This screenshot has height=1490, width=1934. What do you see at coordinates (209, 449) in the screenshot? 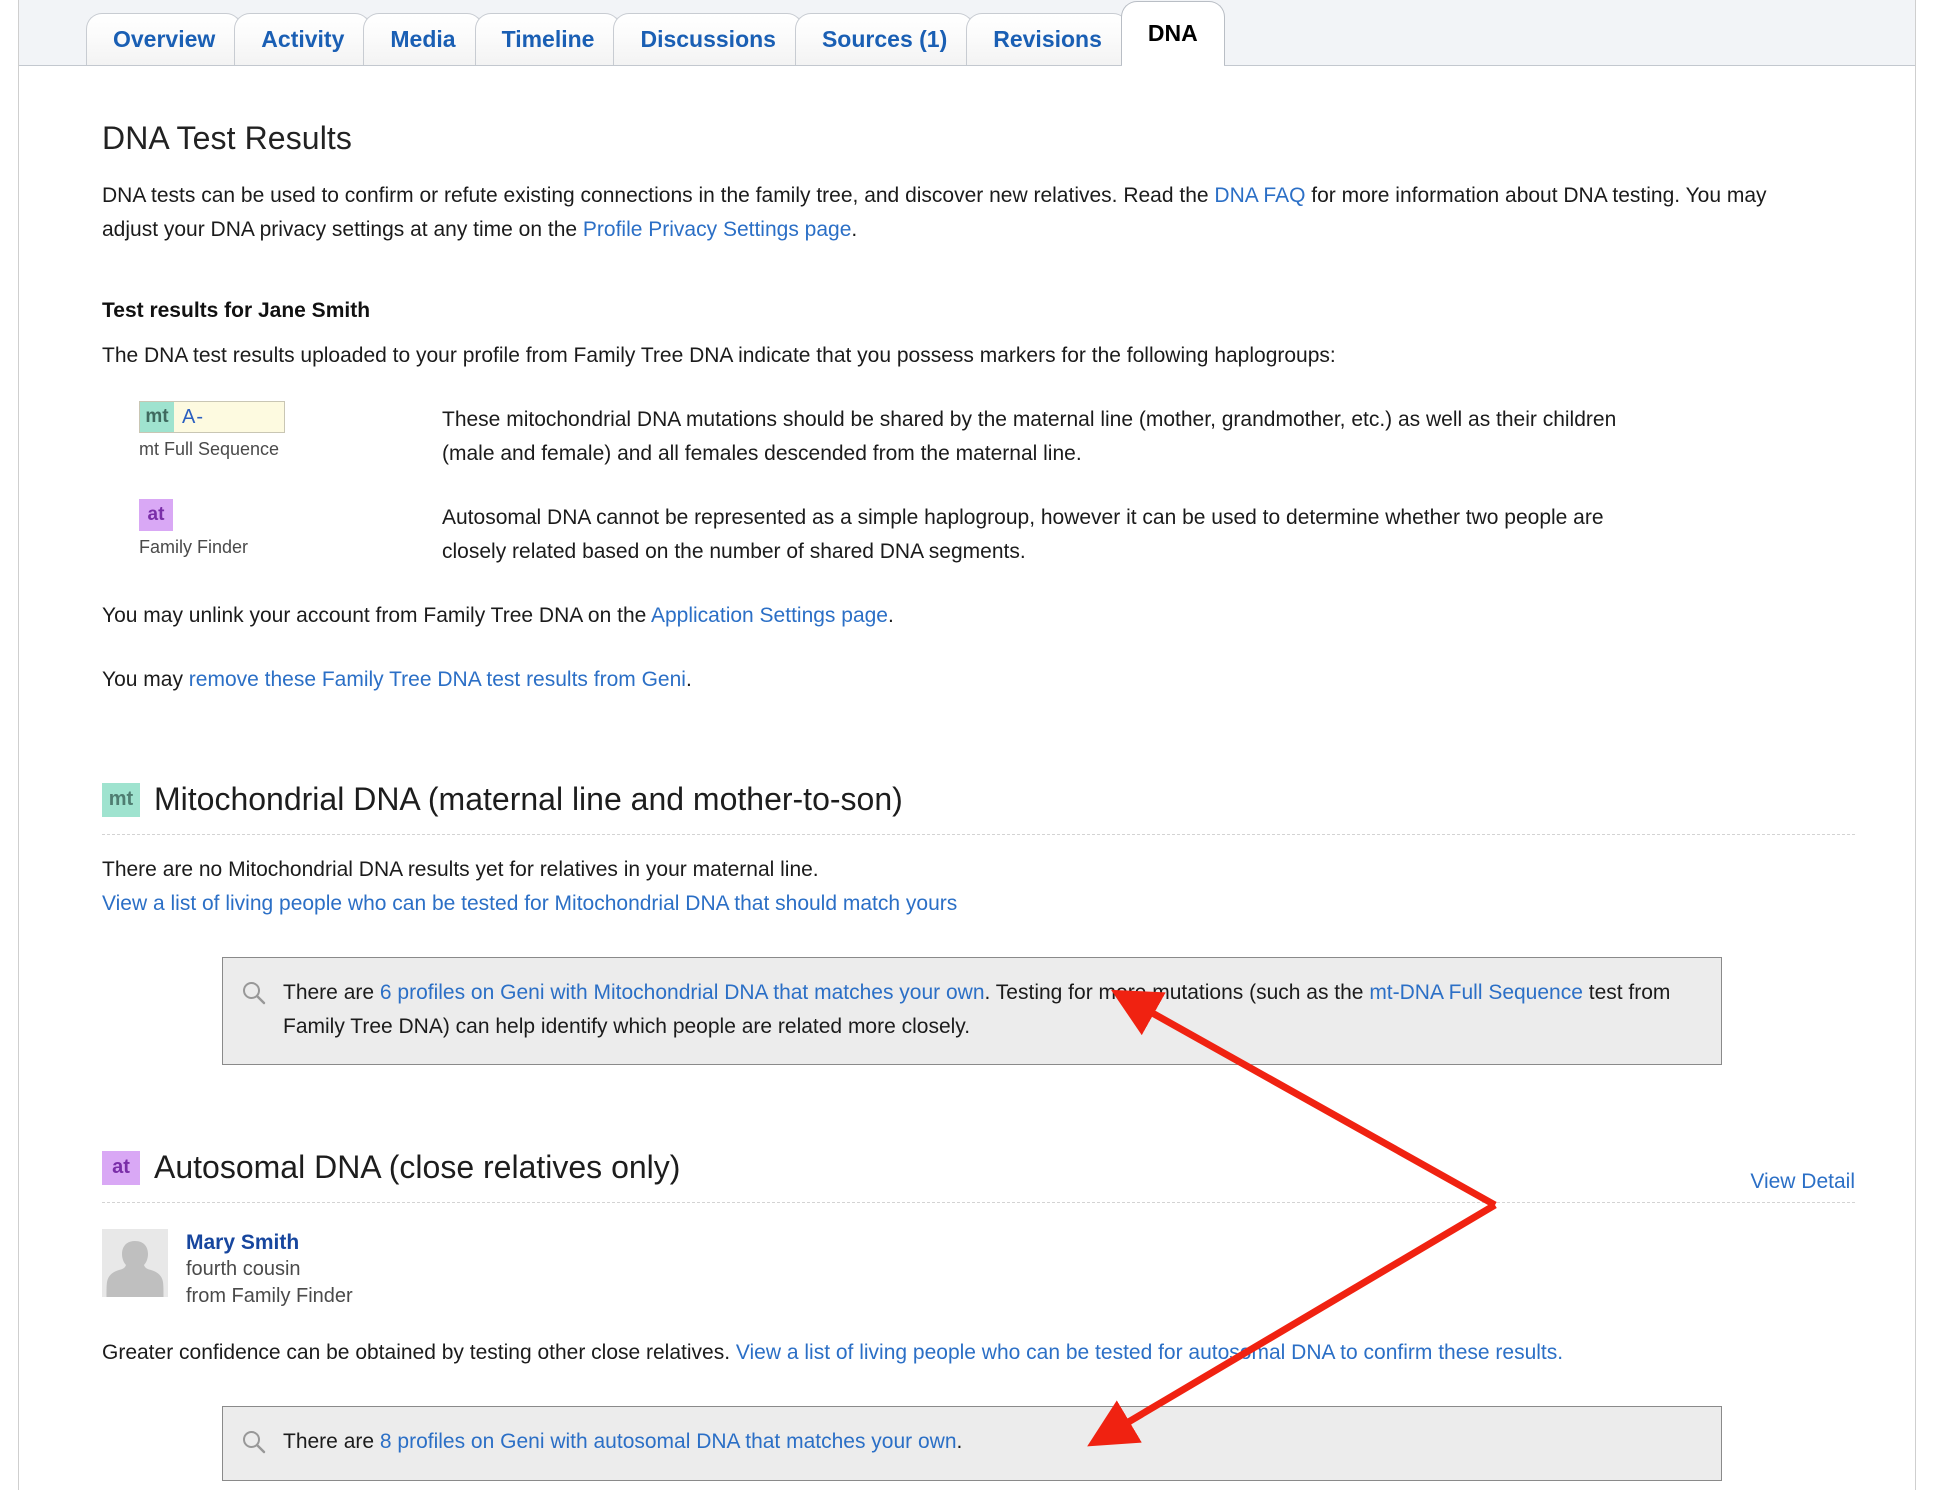
I see `haplogroup-caption: mt Full Sequence` at bounding box center [209, 449].